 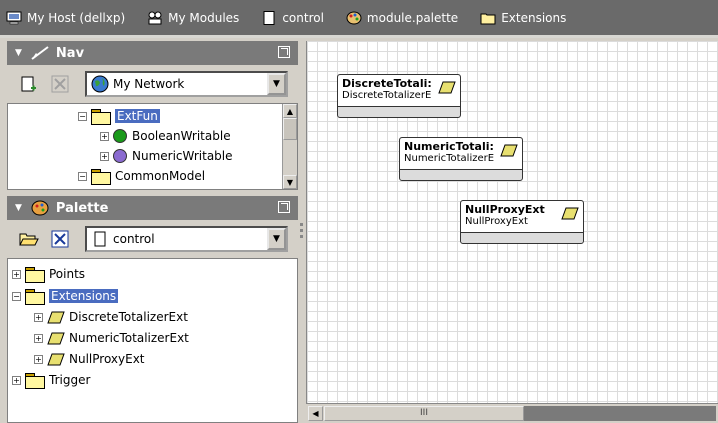 I want to click on tree-node-label: CommonModel, so click(x=160, y=176).